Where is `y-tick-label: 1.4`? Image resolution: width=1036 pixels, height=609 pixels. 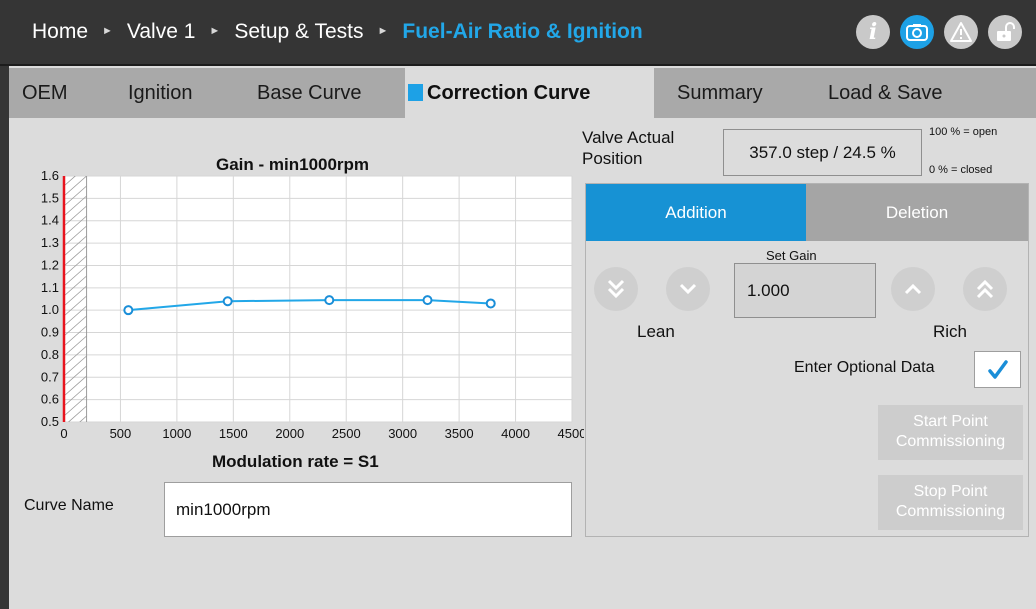
y-tick-label: 1.4 is located at coordinates (50, 220).